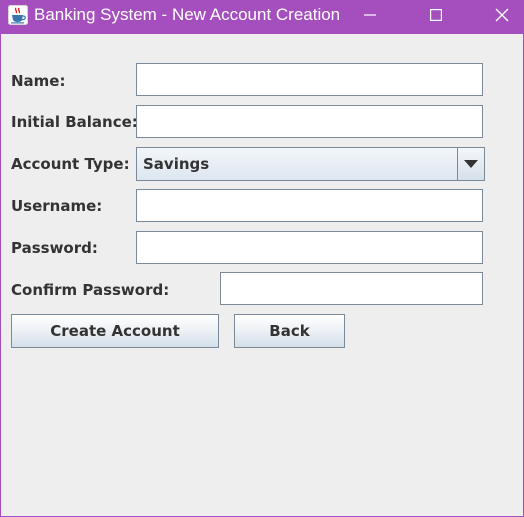 The height and width of the screenshot is (517, 524). I want to click on back-button: Back, so click(289, 331).